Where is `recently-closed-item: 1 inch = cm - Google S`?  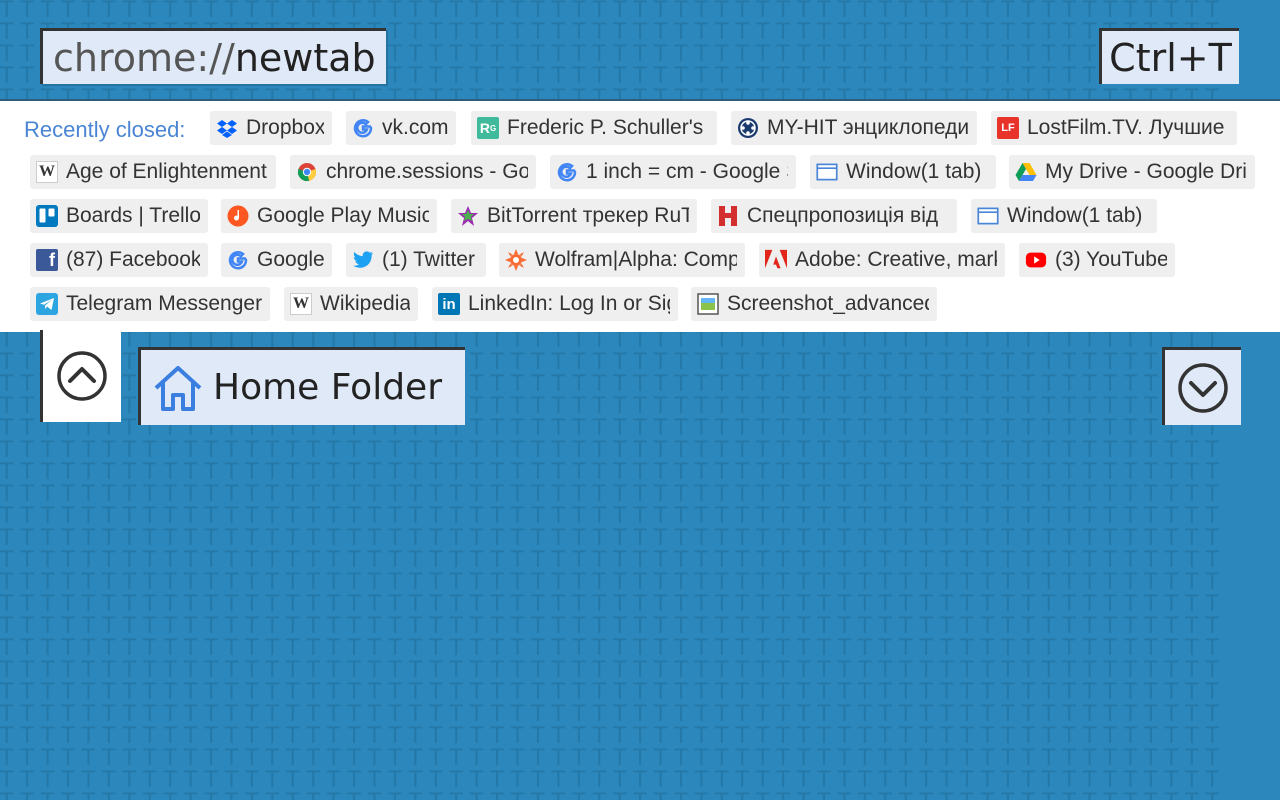
recently-closed-item: 1 inch = cm - Google S is located at coordinates (673, 172).